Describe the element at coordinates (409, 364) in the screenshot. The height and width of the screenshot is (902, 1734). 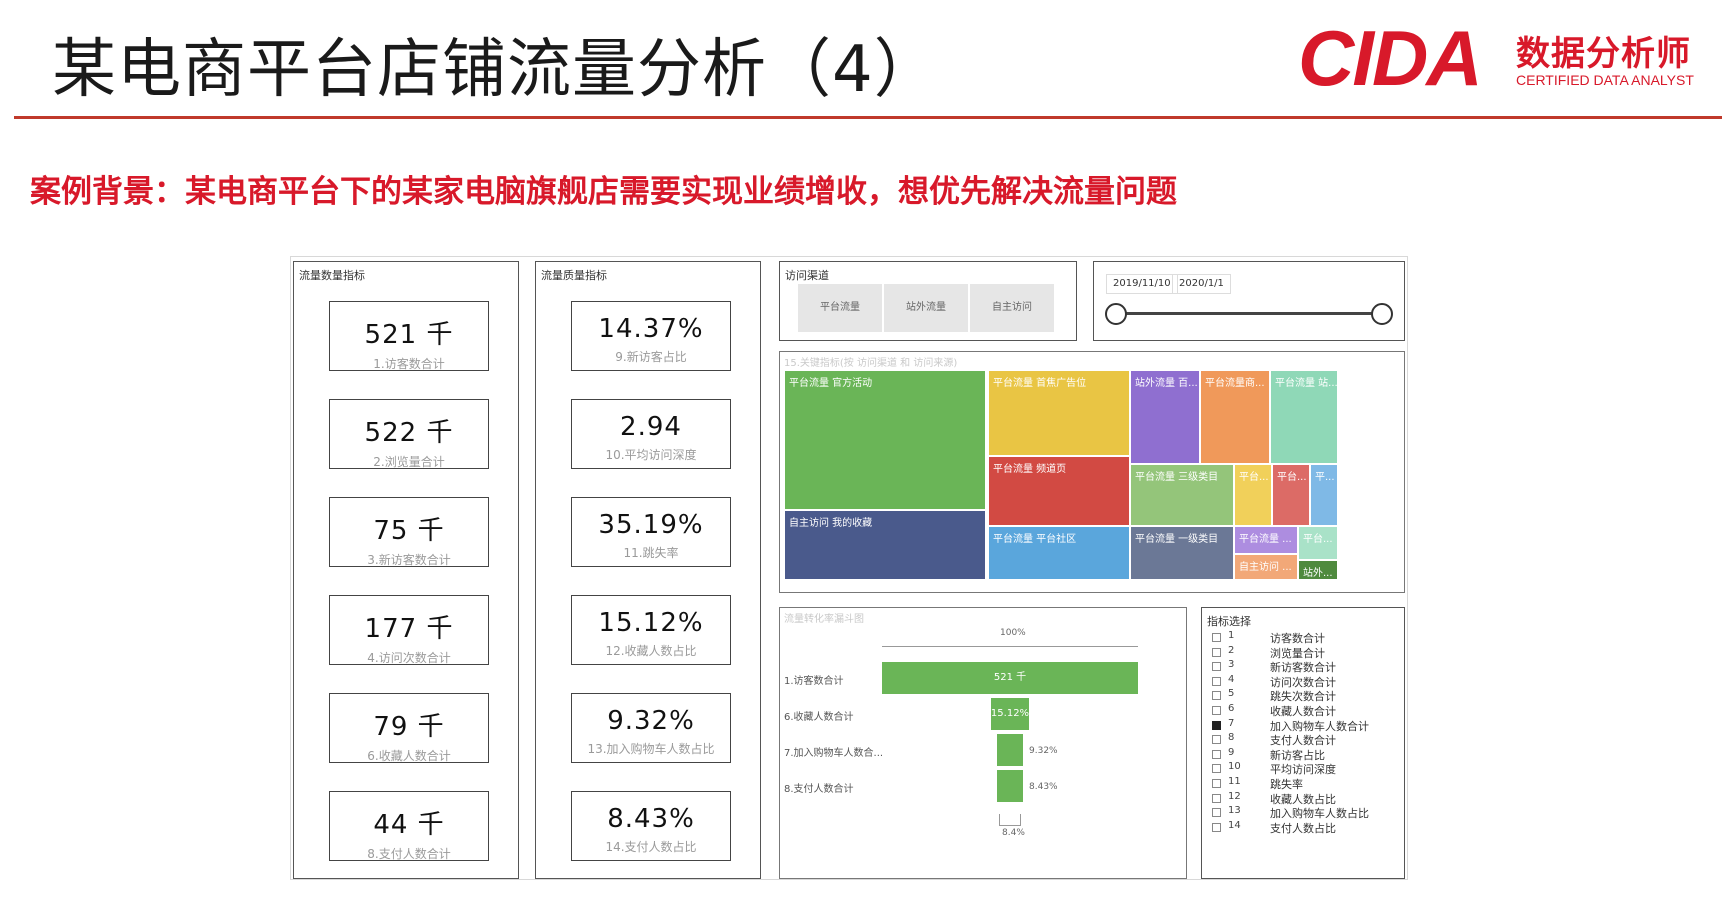
I see `kpi-label: 1.访客数合计` at that location.